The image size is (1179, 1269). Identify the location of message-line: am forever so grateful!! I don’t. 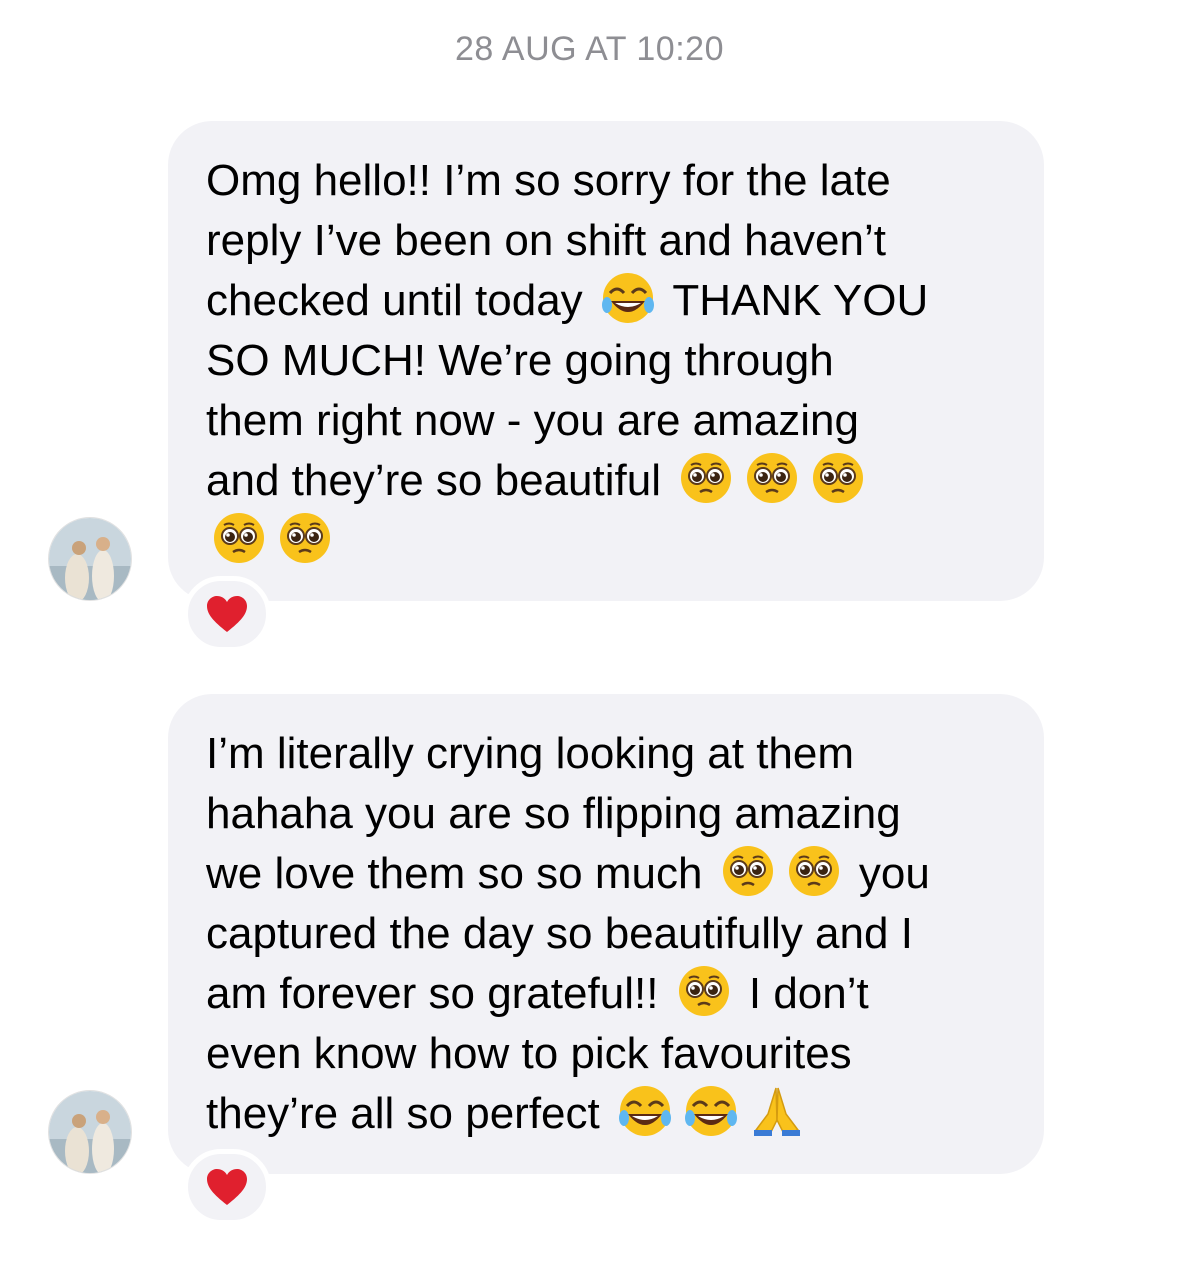
(606, 994).